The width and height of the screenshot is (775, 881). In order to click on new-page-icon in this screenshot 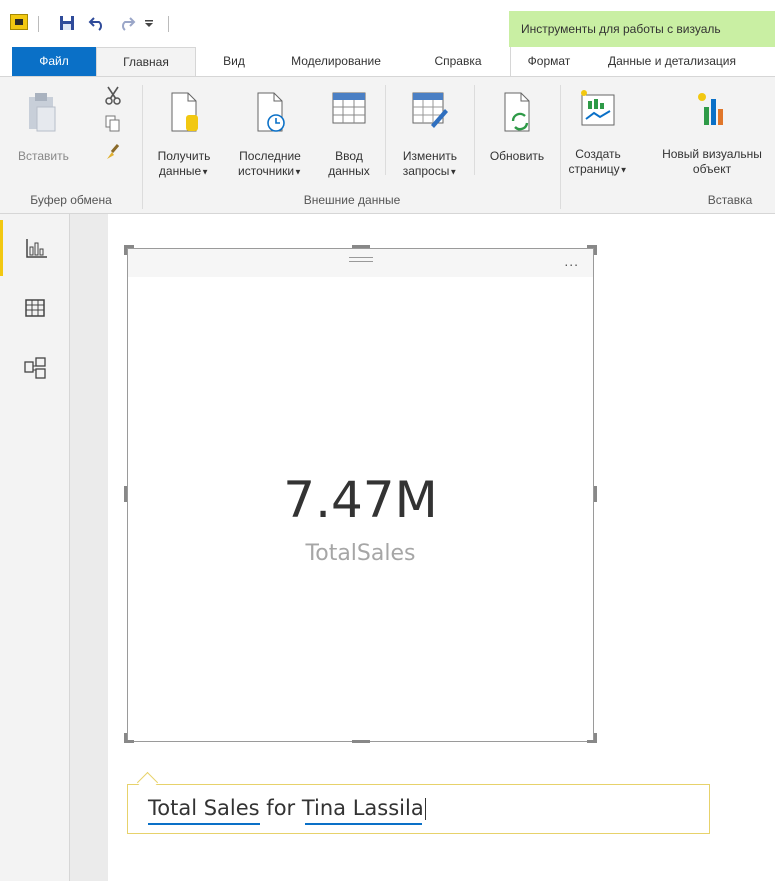, I will do `click(598, 108)`.